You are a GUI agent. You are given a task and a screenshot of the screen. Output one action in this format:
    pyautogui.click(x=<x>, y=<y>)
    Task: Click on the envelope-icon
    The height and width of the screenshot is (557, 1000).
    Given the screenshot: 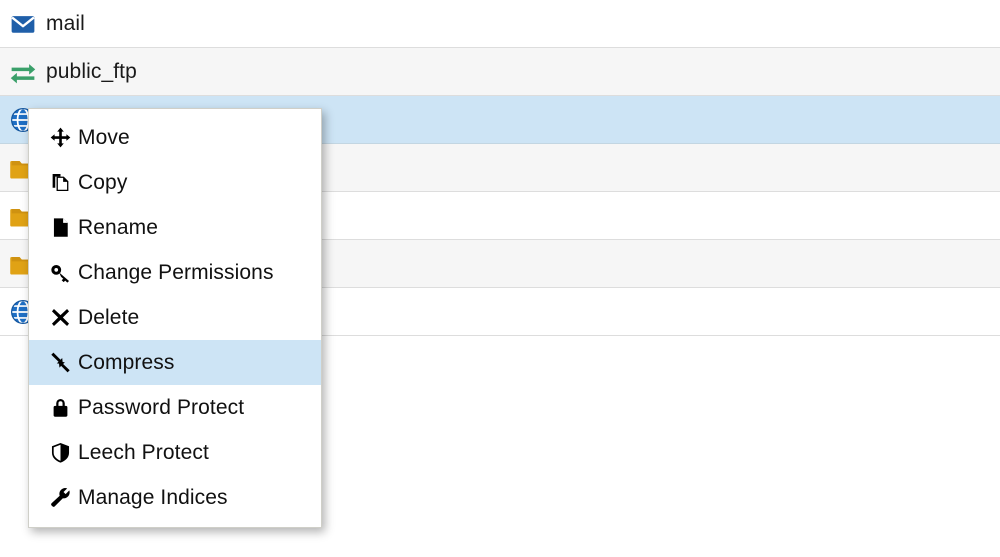 What is the action you would take?
    pyautogui.click(x=23, y=24)
    